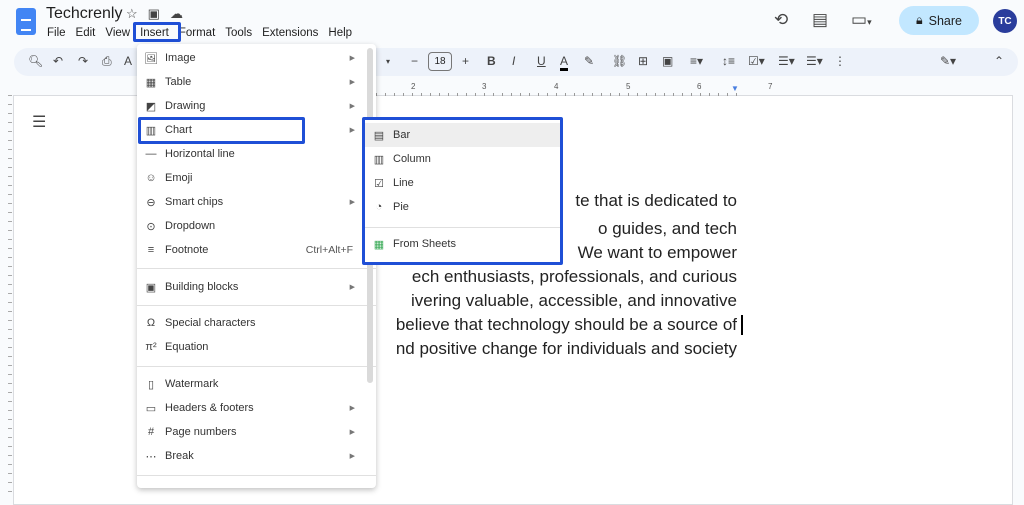 This screenshot has width=1024, height=505. Describe the element at coordinates (151, 154) in the screenshot. I see `horizontal-line-icon: —` at that location.